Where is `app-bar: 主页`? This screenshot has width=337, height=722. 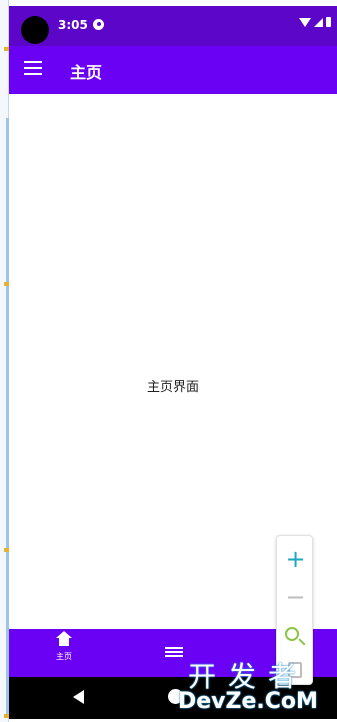 app-bar: 主页 is located at coordinates (173, 70).